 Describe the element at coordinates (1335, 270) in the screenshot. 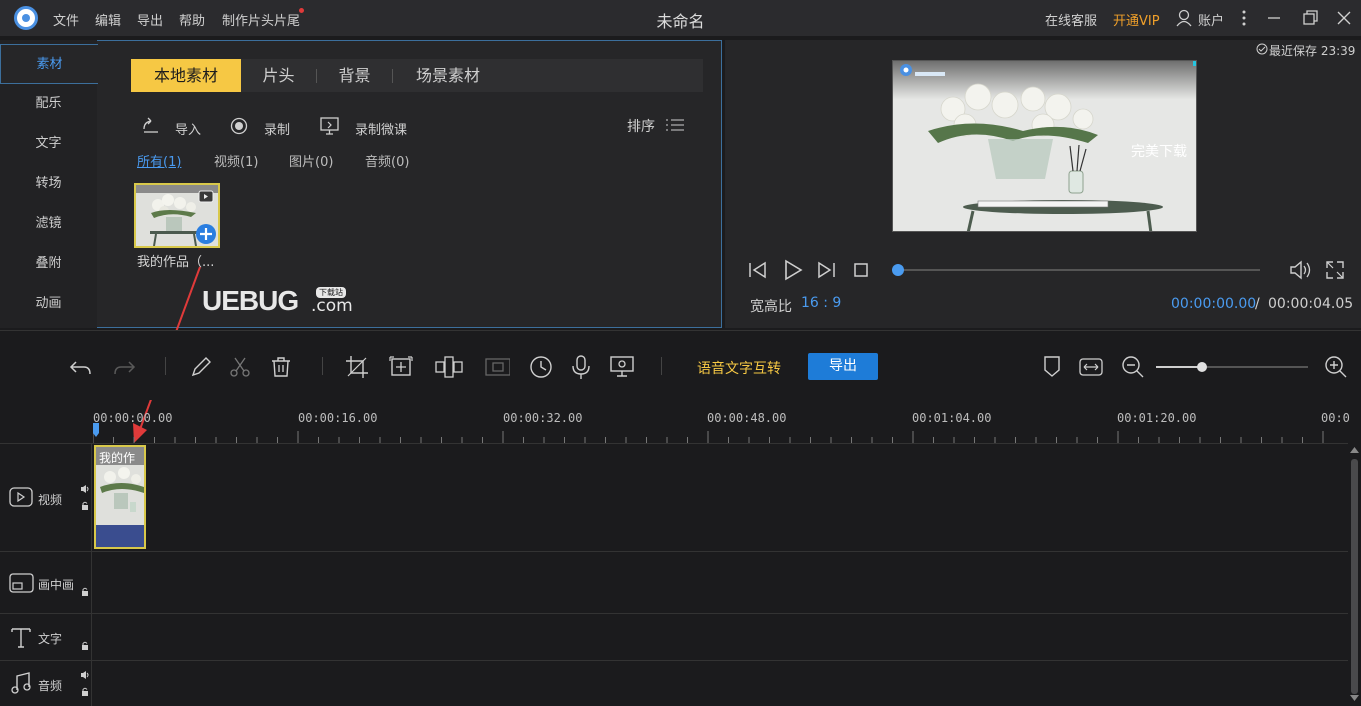

I see `fullscreen-icon` at that location.